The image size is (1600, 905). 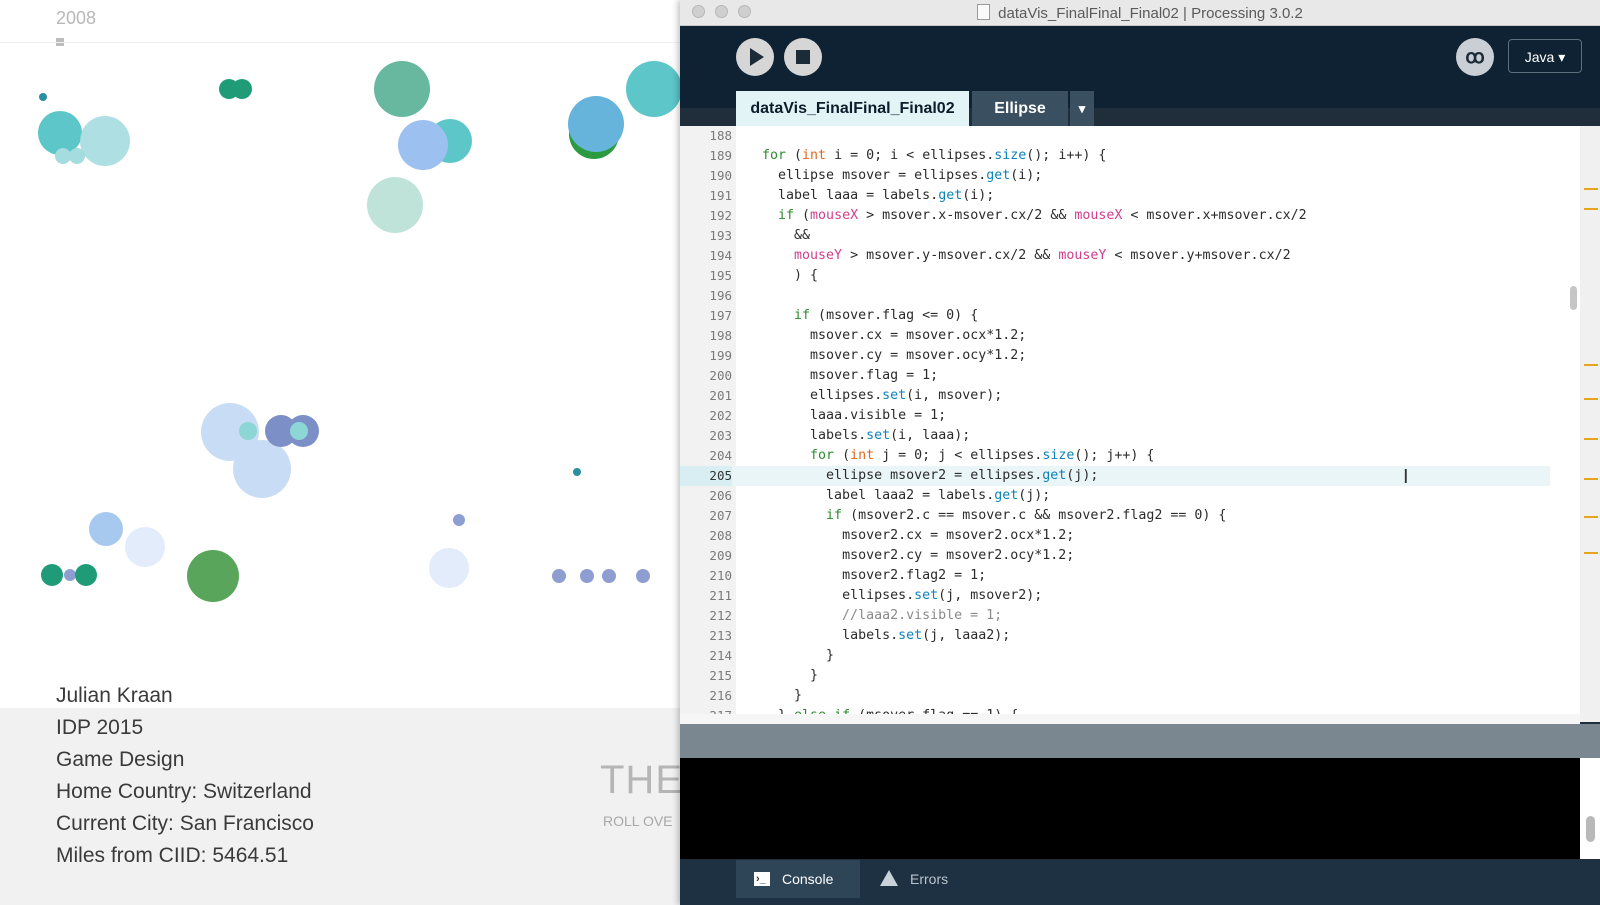 What do you see at coordinates (1115, 436) in the screenshot?
I see `code-line: 203 labels.set(i, laaa);` at bounding box center [1115, 436].